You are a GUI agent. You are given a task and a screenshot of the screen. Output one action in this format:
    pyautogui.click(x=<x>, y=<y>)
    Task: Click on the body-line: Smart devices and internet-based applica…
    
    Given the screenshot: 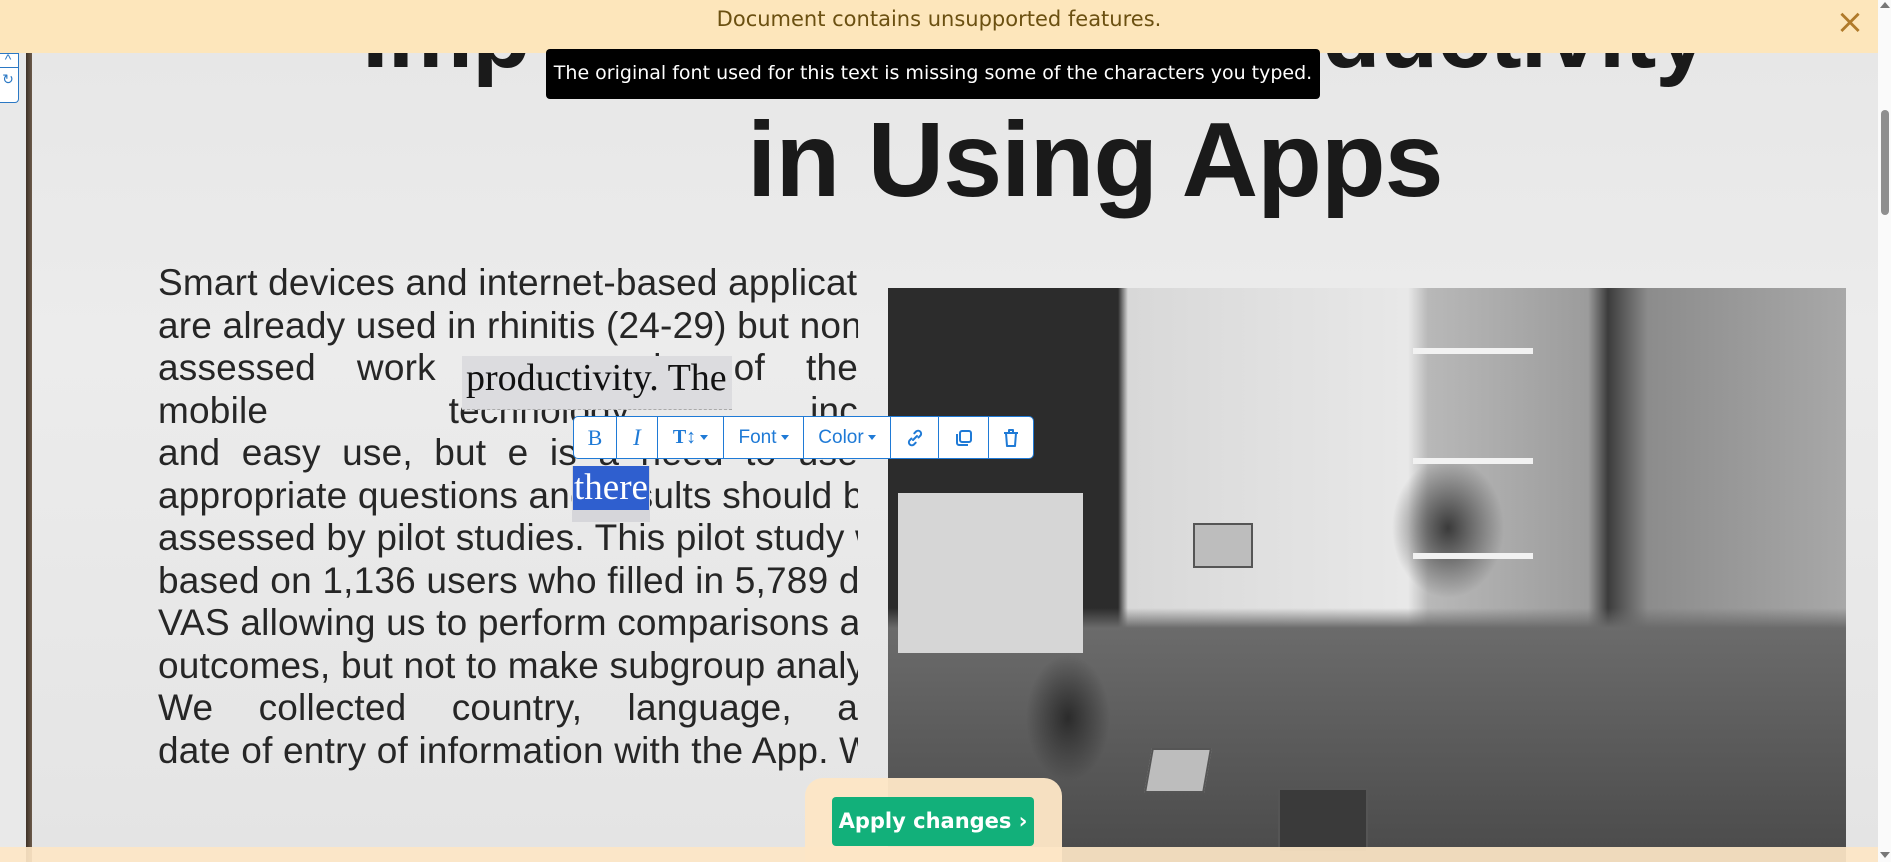 What is the action you would take?
    pyautogui.click(x=508, y=283)
    